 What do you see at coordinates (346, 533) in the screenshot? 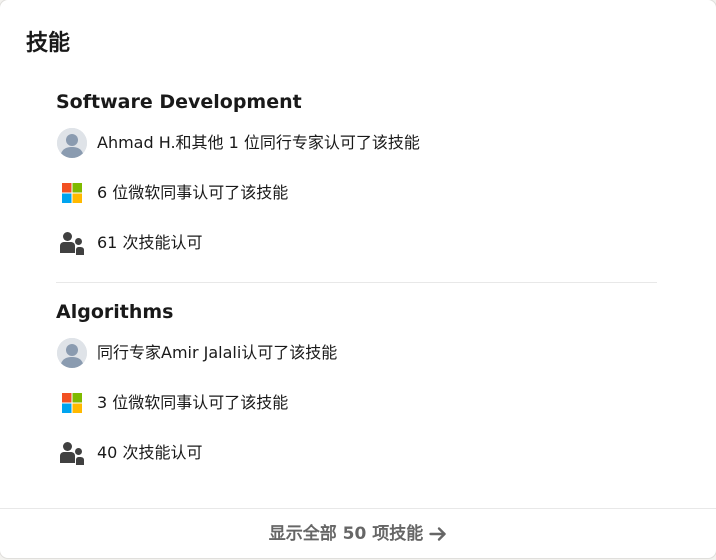
I see `show-all-skills-label: 显示全部 50 项技能` at bounding box center [346, 533].